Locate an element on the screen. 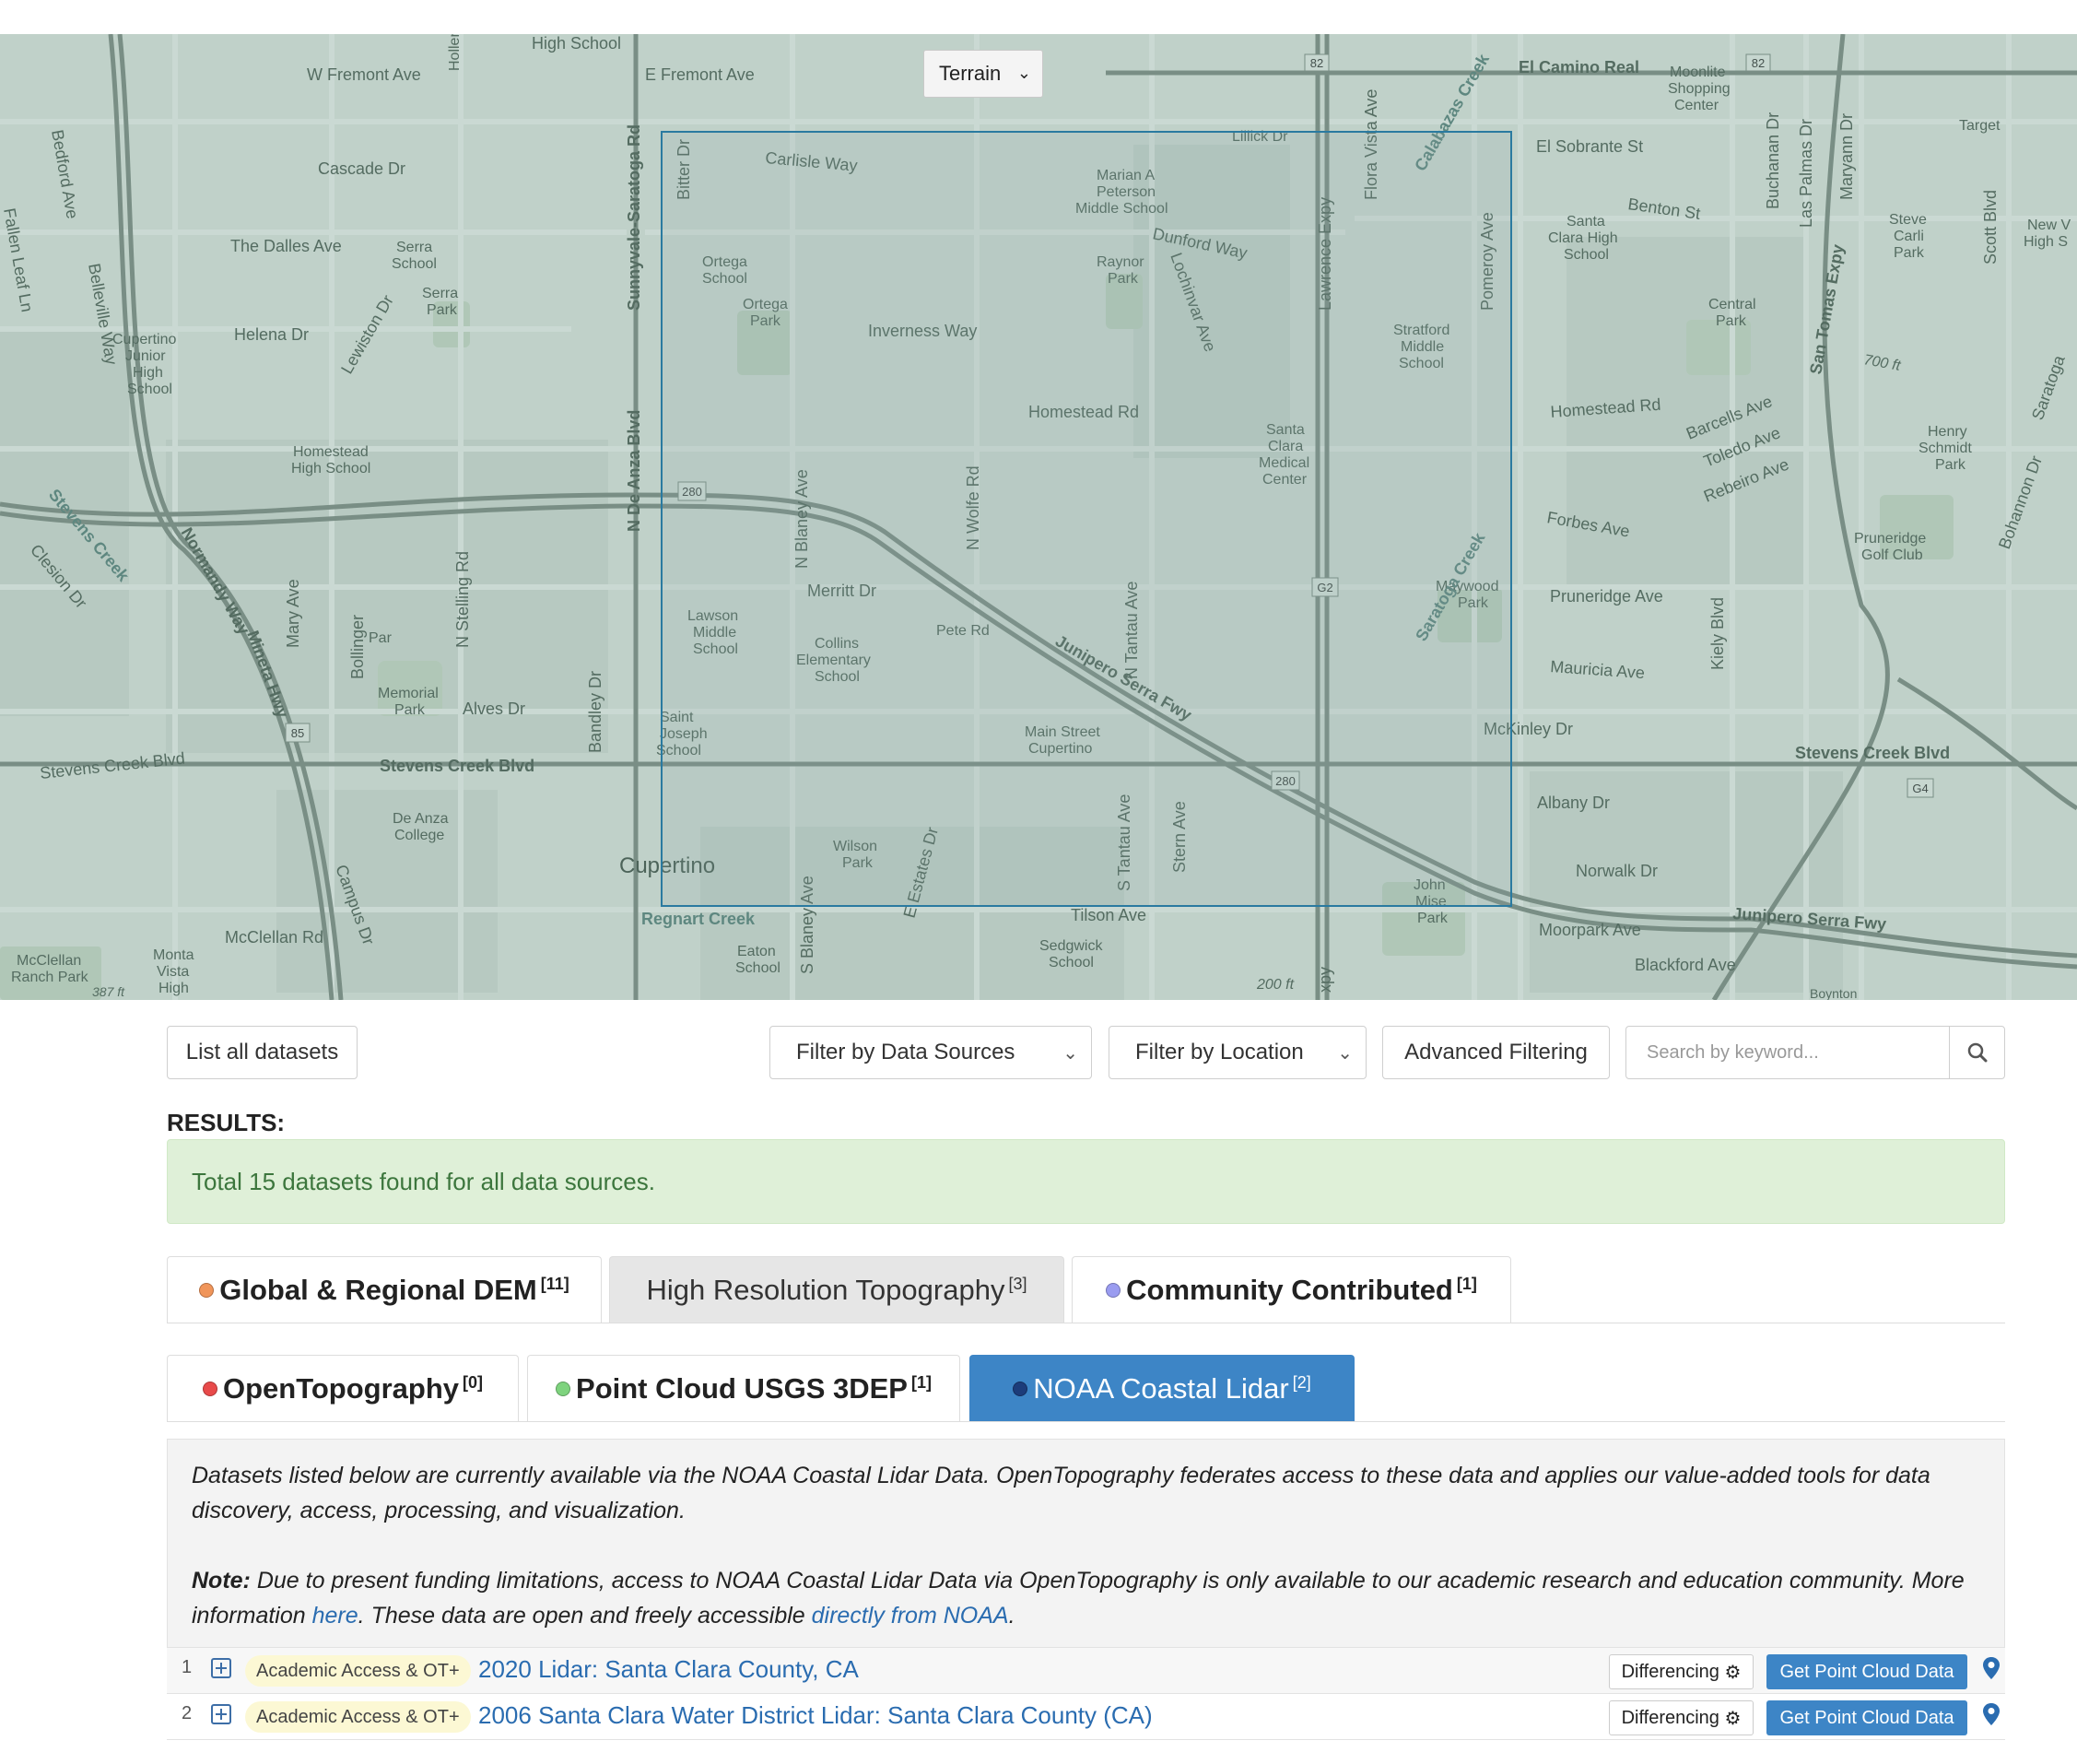 This screenshot has width=2077, height=1764. orange-dot-icon is located at coordinates (207, 1290).